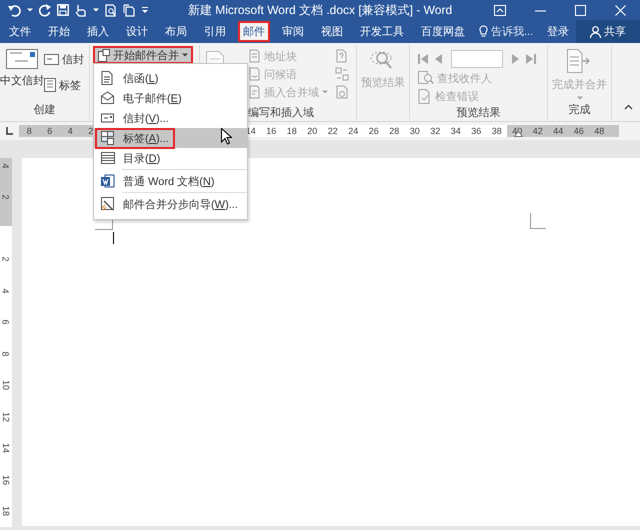 The width and height of the screenshot is (640, 530). I want to click on sign-in-link: 登录, so click(558, 31).